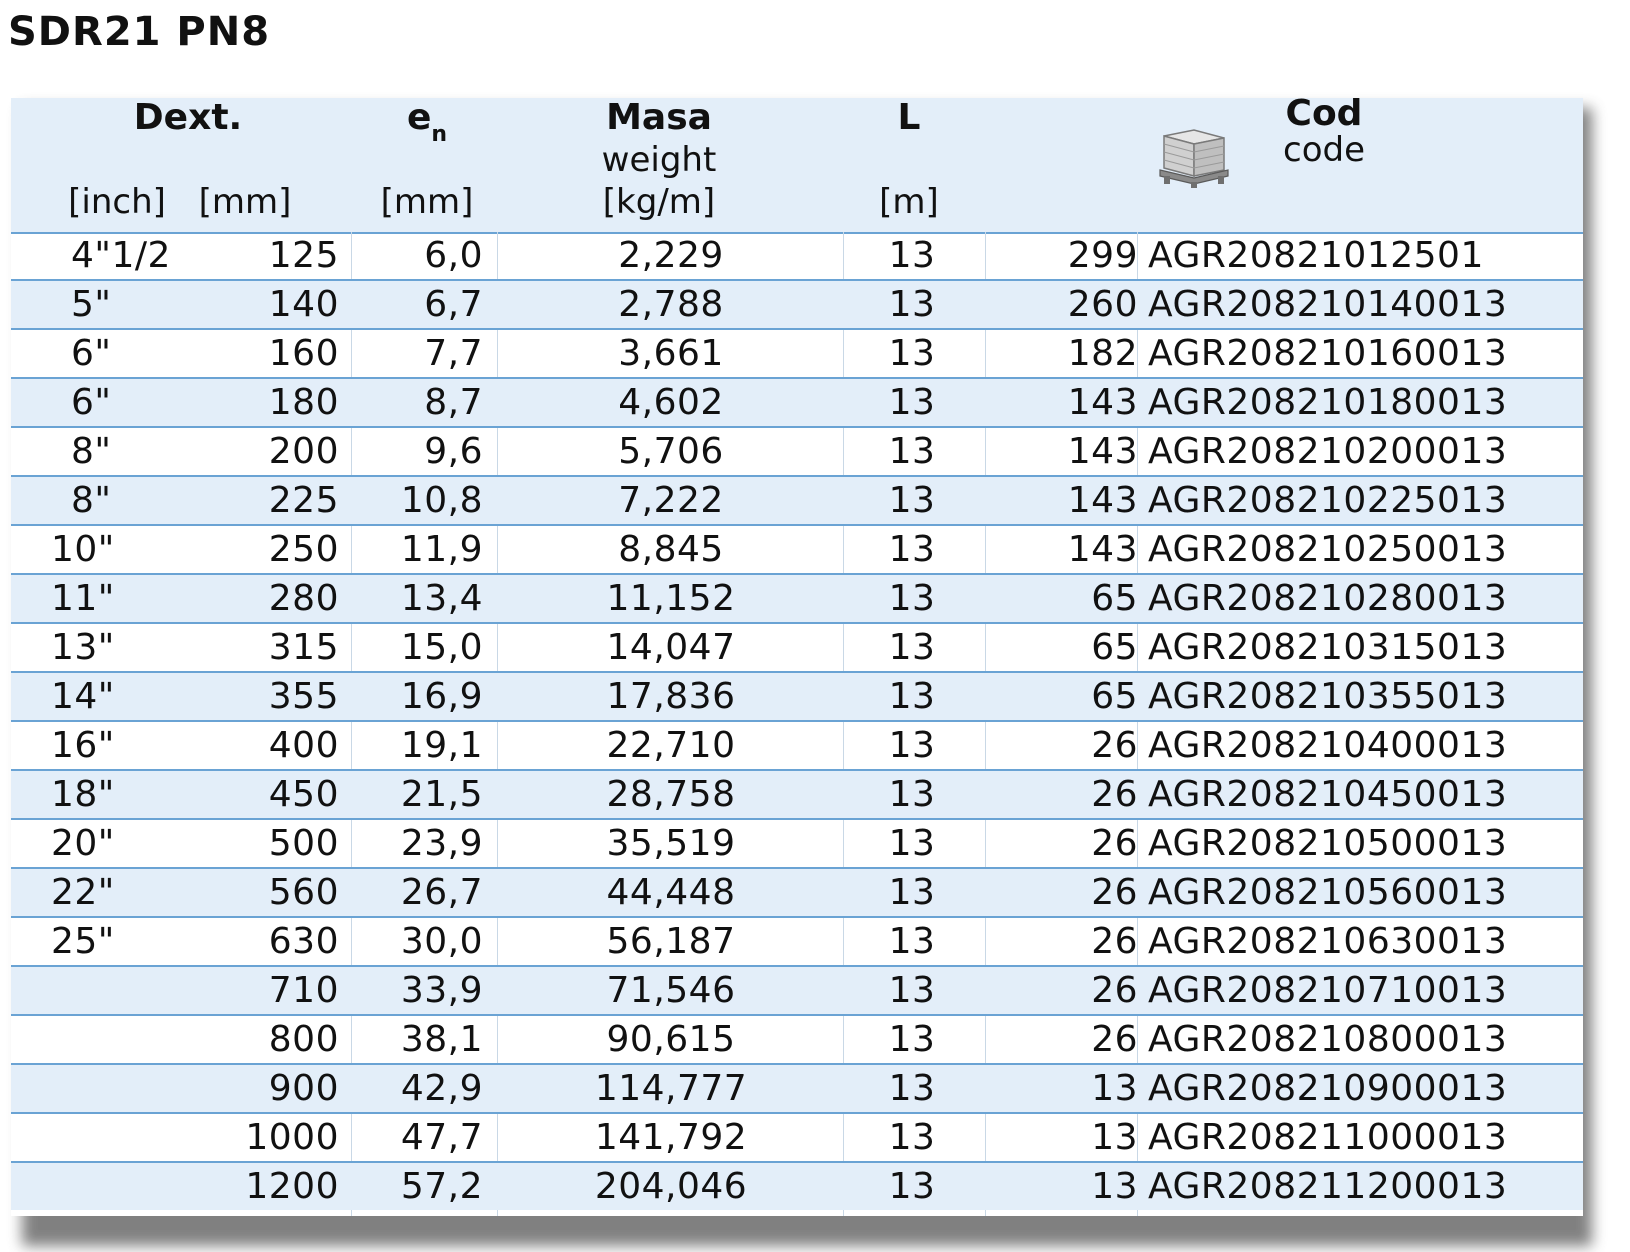  What do you see at coordinates (303, 794) in the screenshot?
I see `cell-mm: 450` at bounding box center [303, 794].